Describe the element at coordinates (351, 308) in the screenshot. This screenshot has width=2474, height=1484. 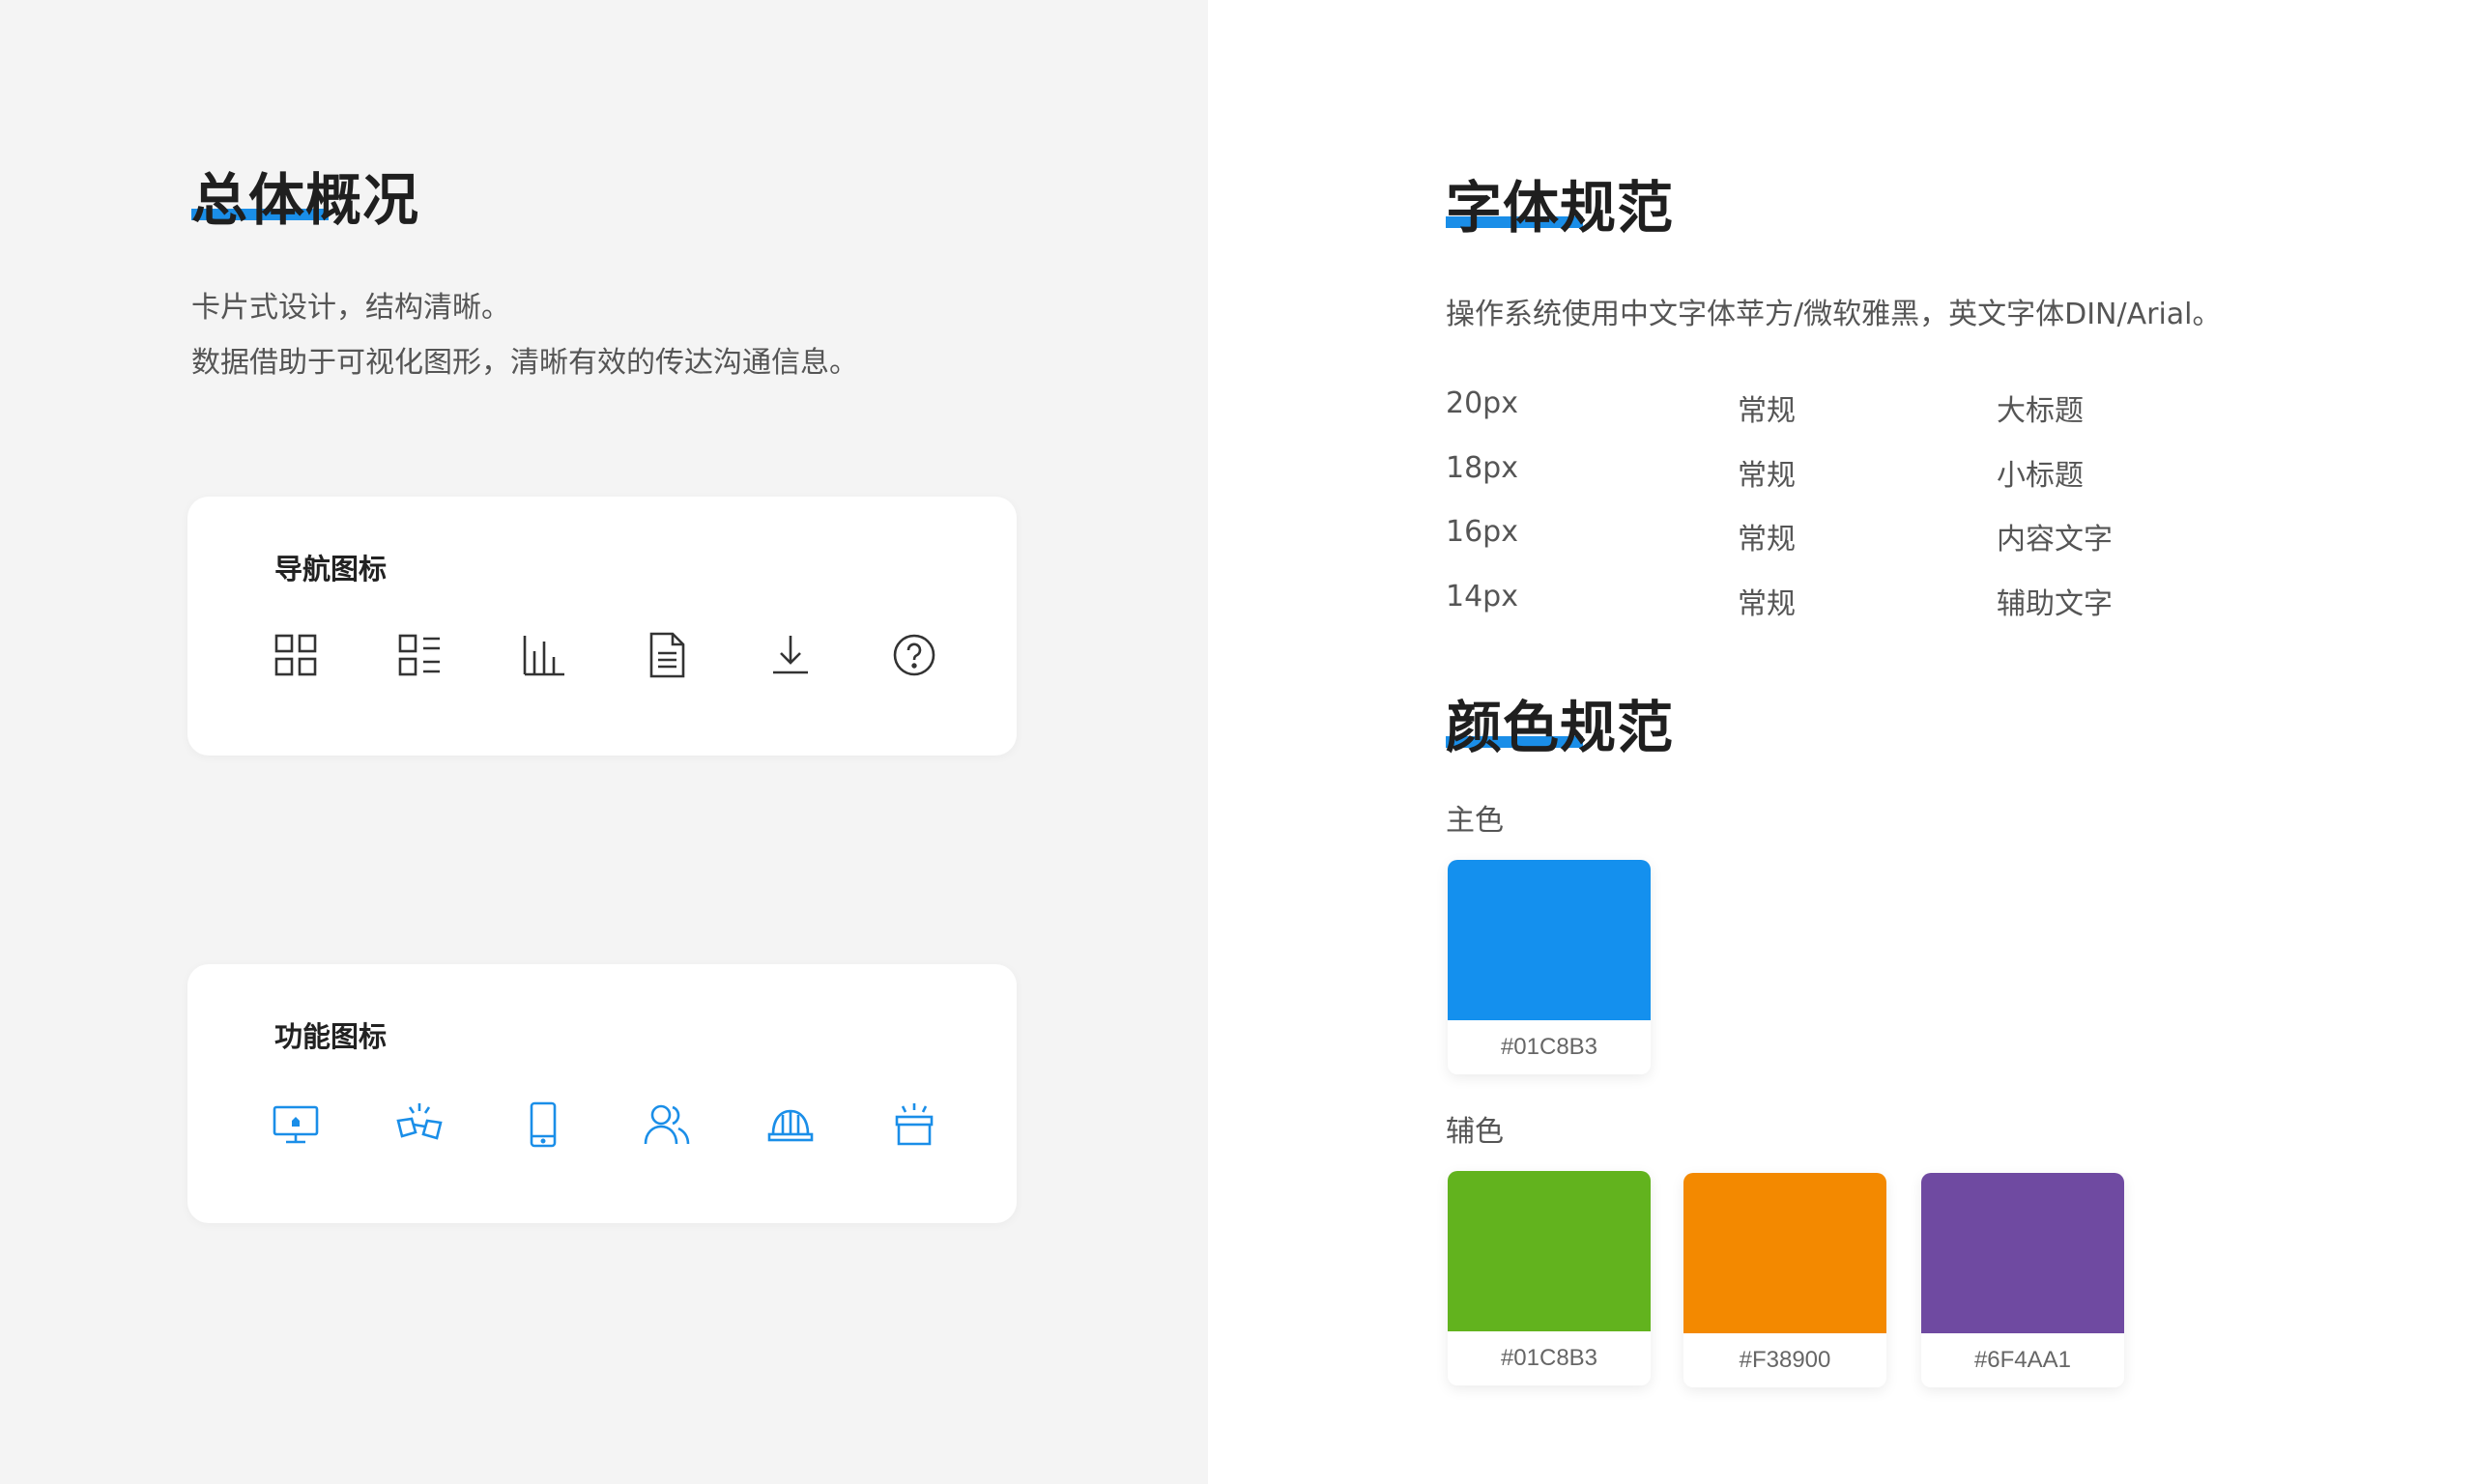
I see `overview-line-1: 卡片式设计，结构清晰。` at that location.